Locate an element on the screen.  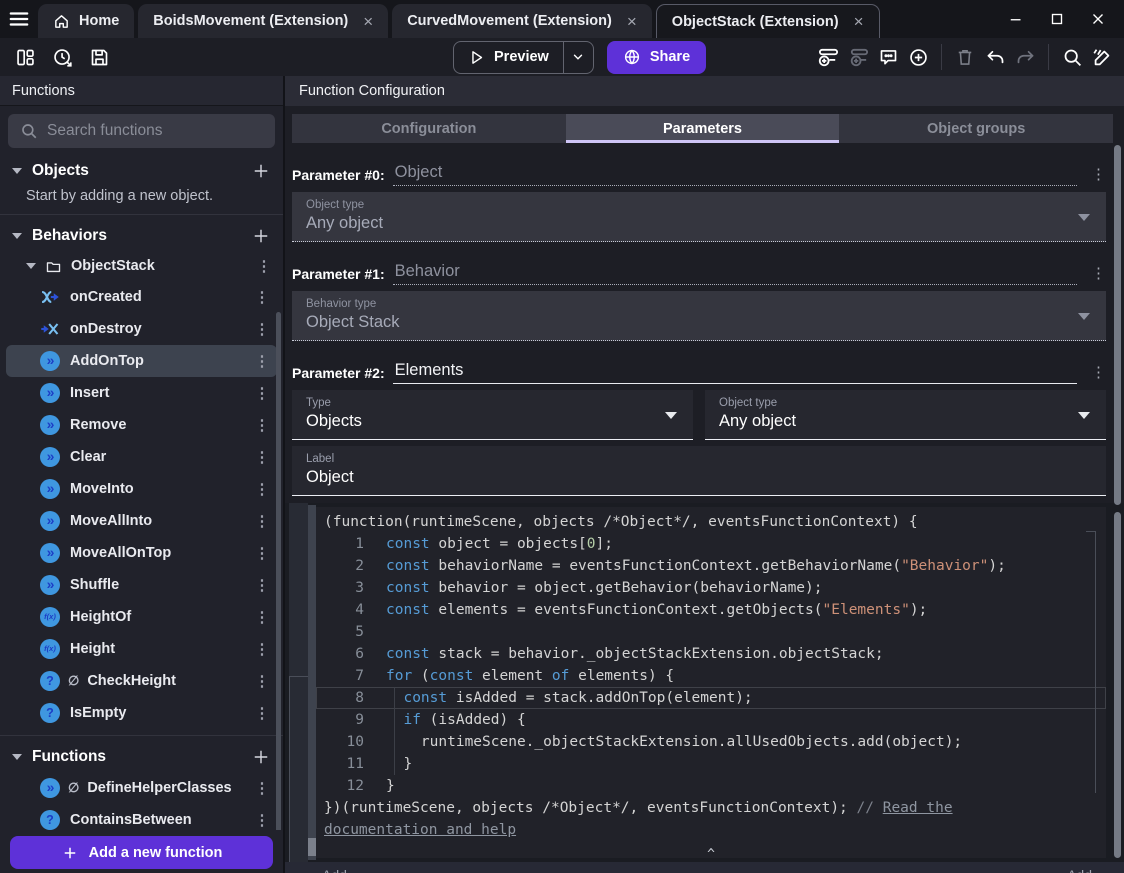
minimize-button is located at coordinates (1016, 19).